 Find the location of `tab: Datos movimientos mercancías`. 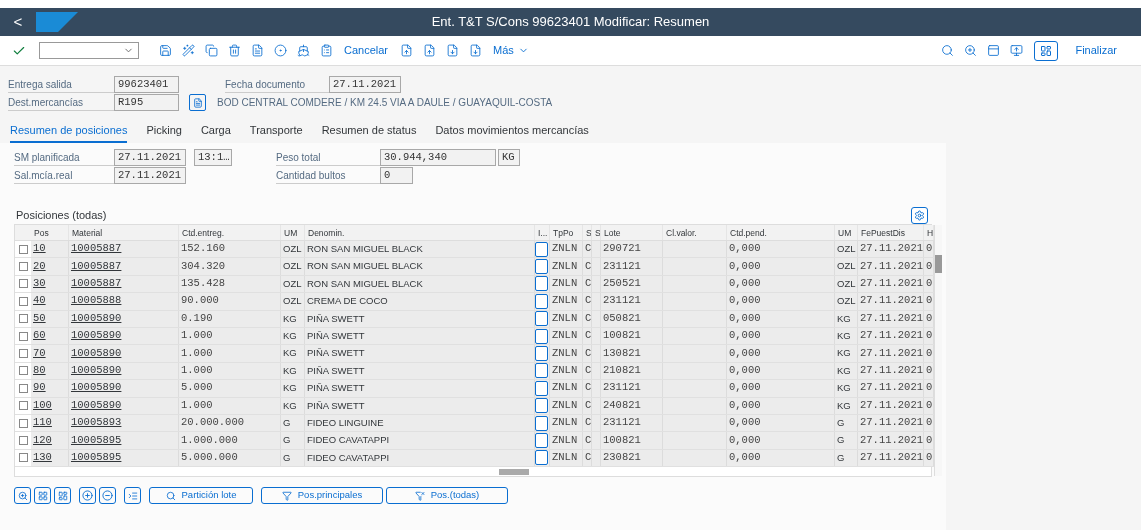

tab: Datos movimientos mercancías is located at coordinates (512, 132).